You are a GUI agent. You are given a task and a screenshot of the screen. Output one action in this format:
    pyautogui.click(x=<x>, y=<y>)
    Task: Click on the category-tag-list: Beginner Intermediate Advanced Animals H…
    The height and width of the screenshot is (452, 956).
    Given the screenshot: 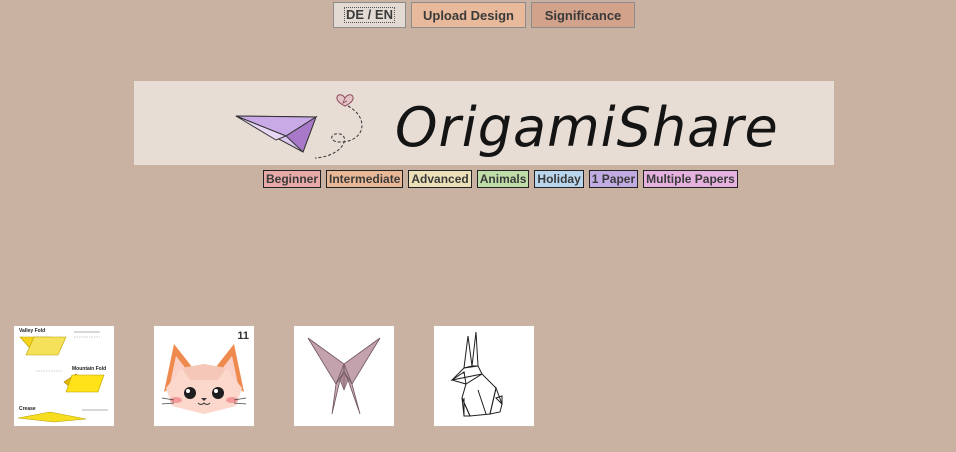 What is the action you would take?
    pyautogui.click(x=500, y=179)
    